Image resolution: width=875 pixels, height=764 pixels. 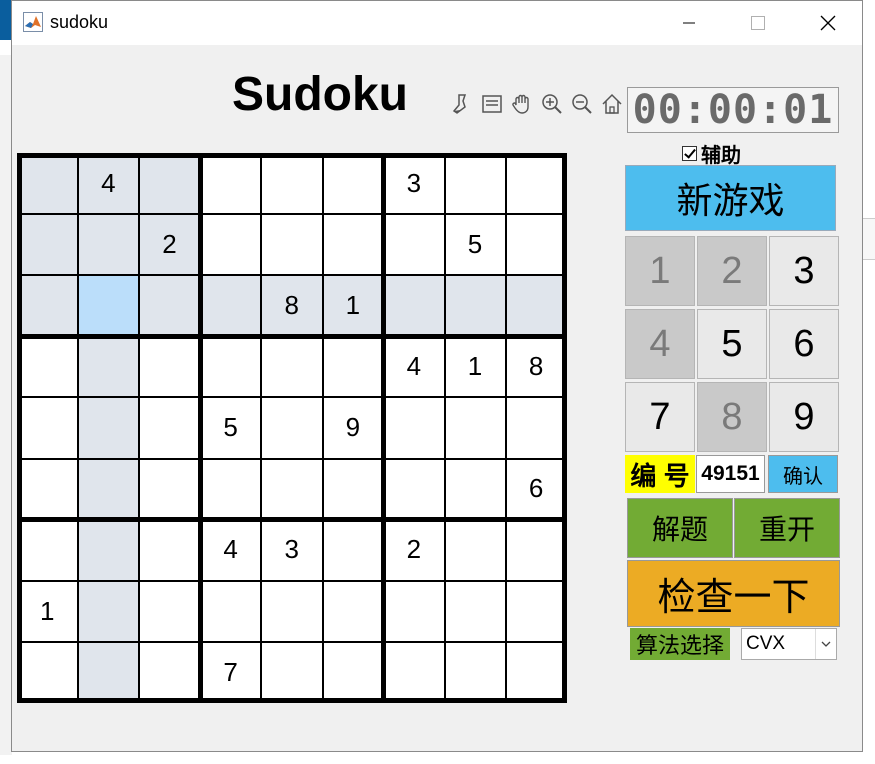 I want to click on number-button-5: 5, so click(x=732, y=344).